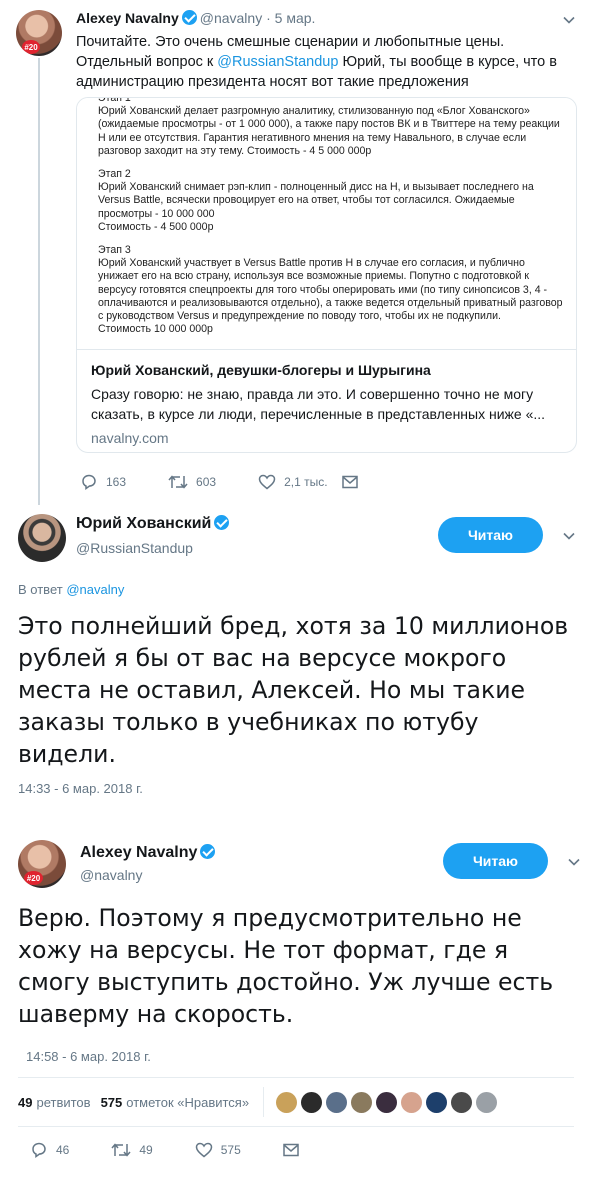 The height and width of the screenshot is (1178, 594). What do you see at coordinates (192, 482) in the screenshot?
I see `retweet-button: 603` at bounding box center [192, 482].